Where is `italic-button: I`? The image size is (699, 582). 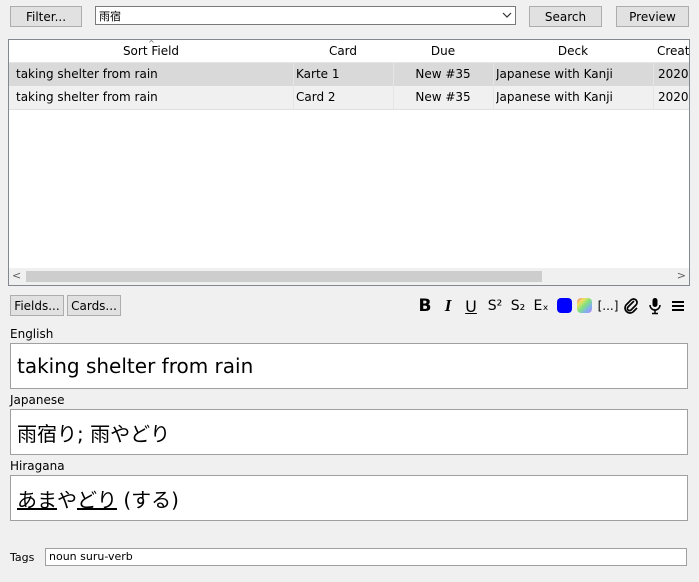
italic-button: I is located at coordinates (448, 306).